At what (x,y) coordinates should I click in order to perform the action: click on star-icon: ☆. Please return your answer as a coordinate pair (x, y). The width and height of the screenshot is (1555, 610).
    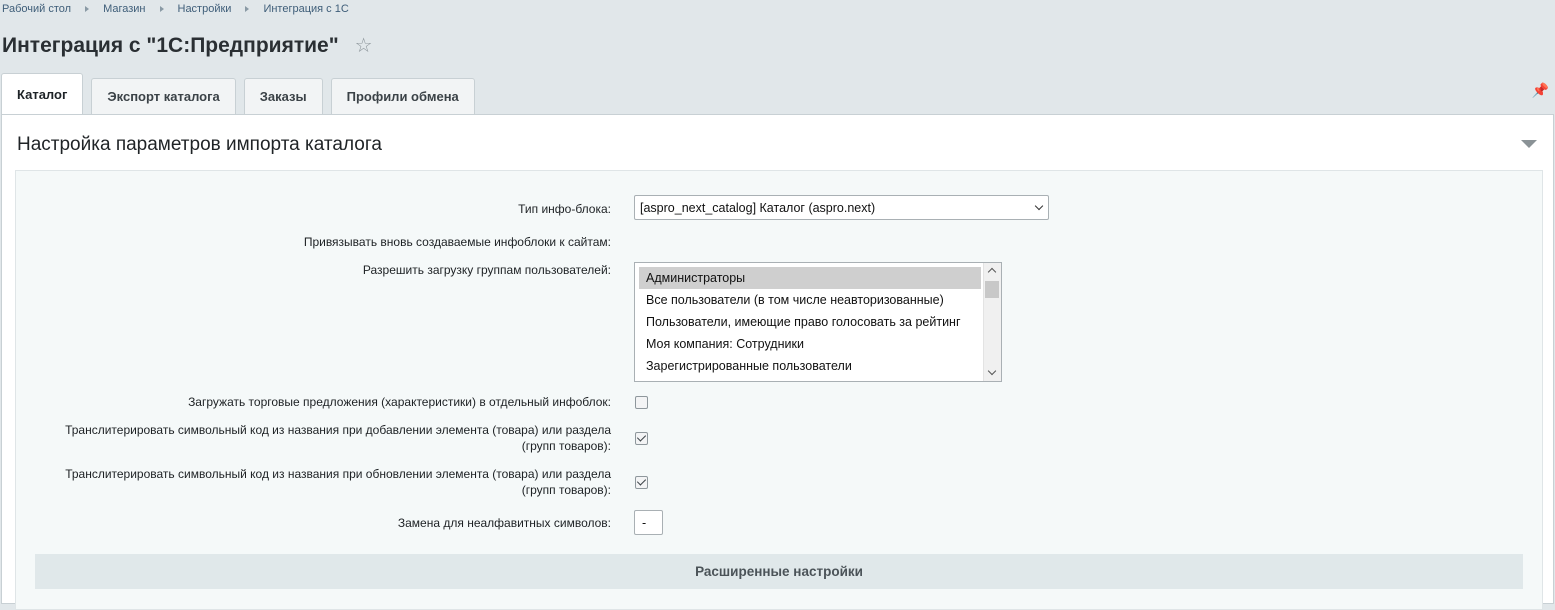
    Looking at the image, I should click on (364, 45).